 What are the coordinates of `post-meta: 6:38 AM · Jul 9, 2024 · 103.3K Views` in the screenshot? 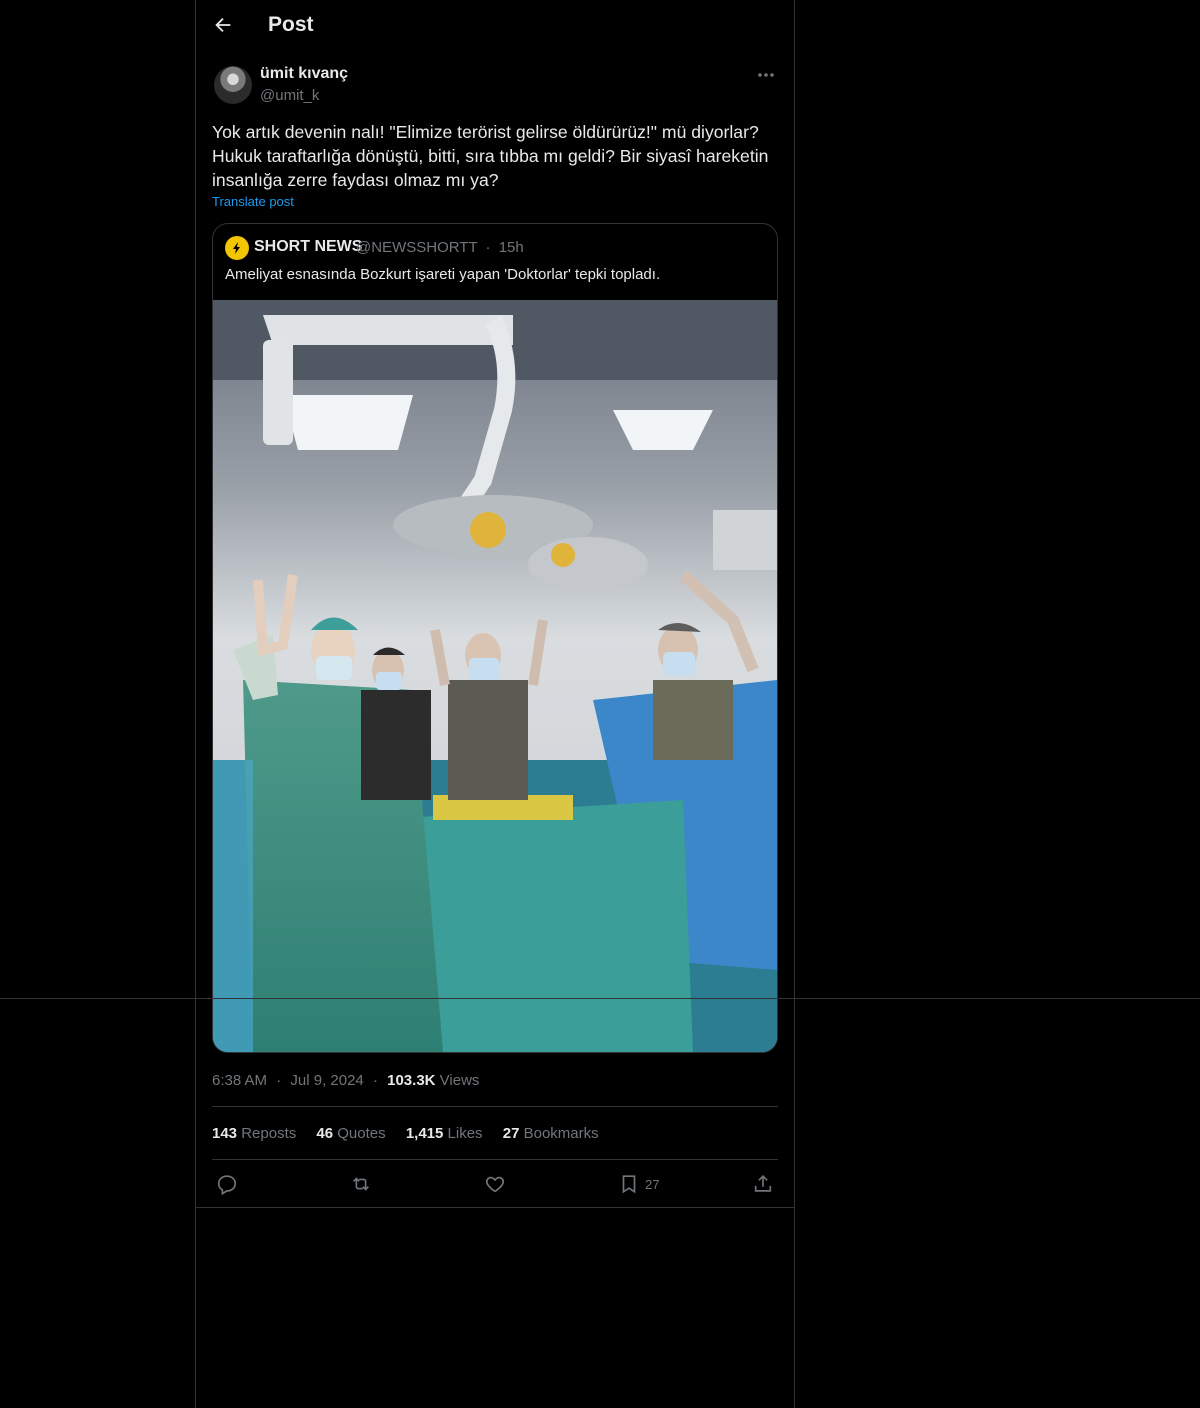 It's located at (345, 1080).